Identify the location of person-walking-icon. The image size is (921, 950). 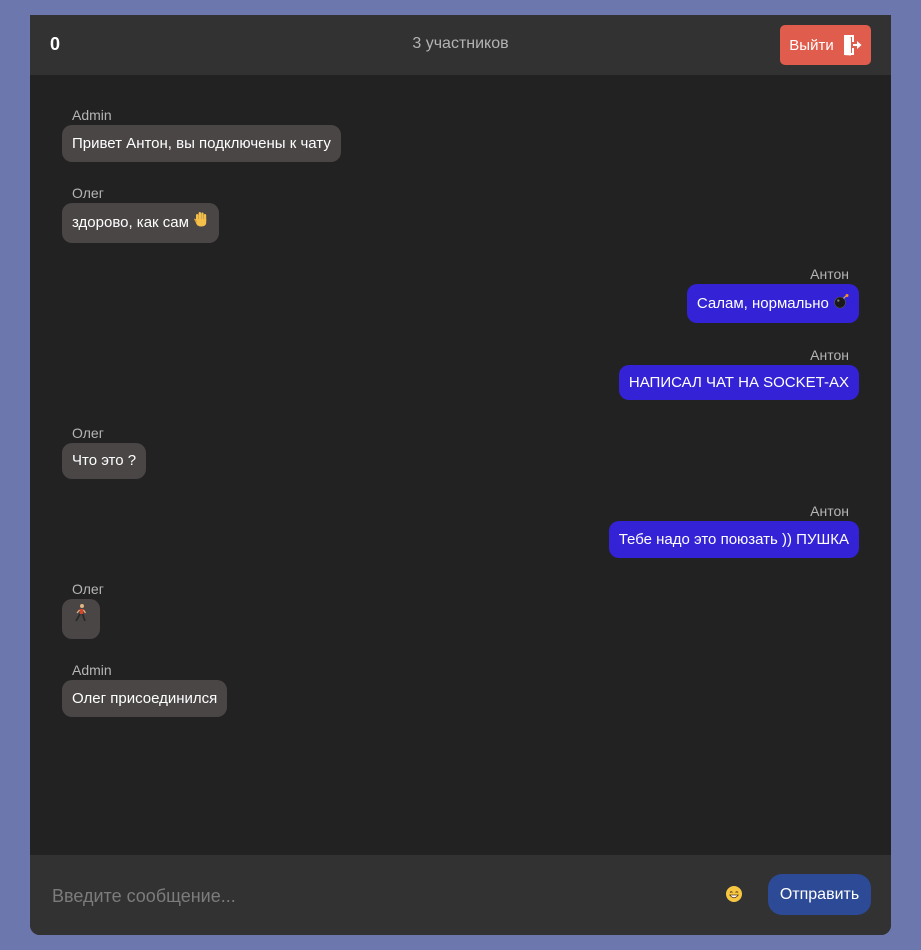
(81, 619).